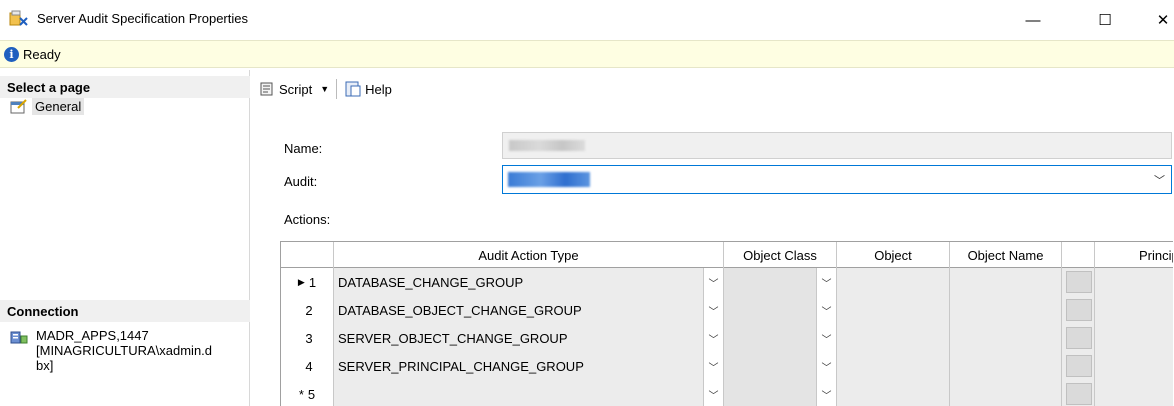  I want to click on table-row: ▶ 1 DATABASE_CHANGE_GROUP ﹀ ﹀, so click(727, 282).